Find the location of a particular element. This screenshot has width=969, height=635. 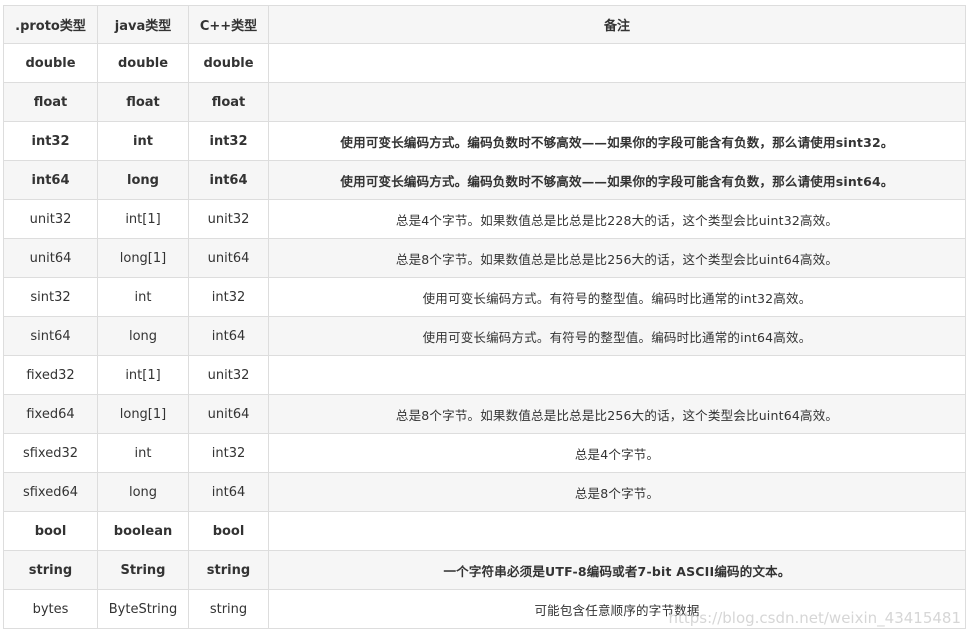

note-cell: 总是4个字节。 is located at coordinates (617, 453).